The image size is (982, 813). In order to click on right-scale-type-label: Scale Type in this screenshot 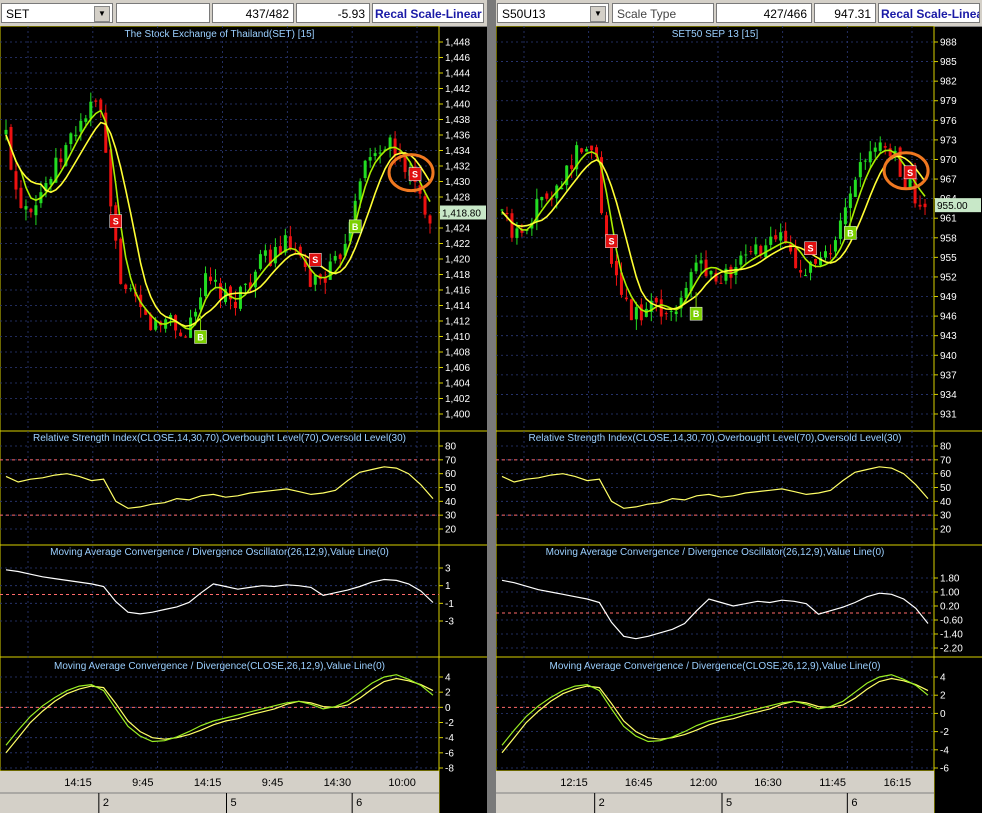, I will do `click(663, 13)`.